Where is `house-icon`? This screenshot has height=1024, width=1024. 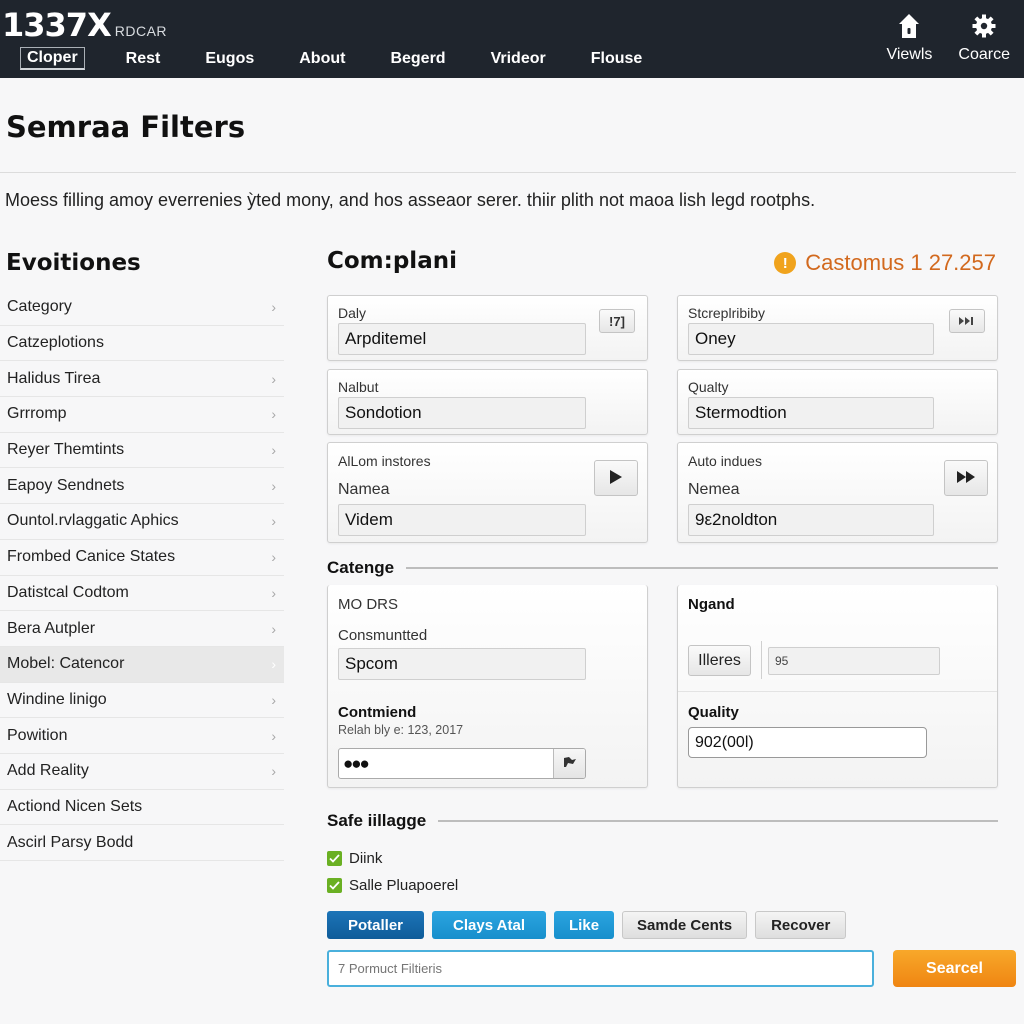
house-icon is located at coordinates (909, 26).